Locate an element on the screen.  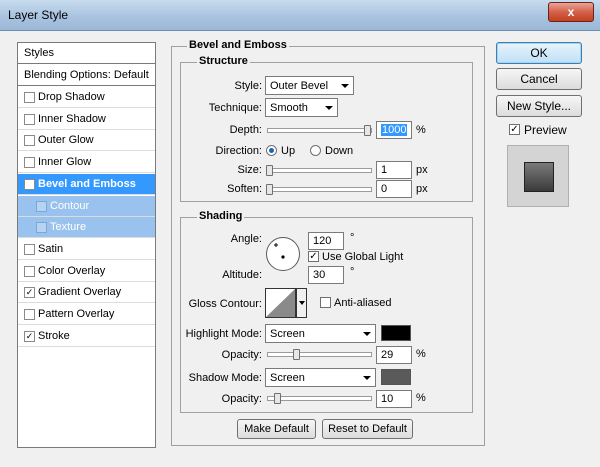
direction-down-radio is located at coordinates (315, 150).